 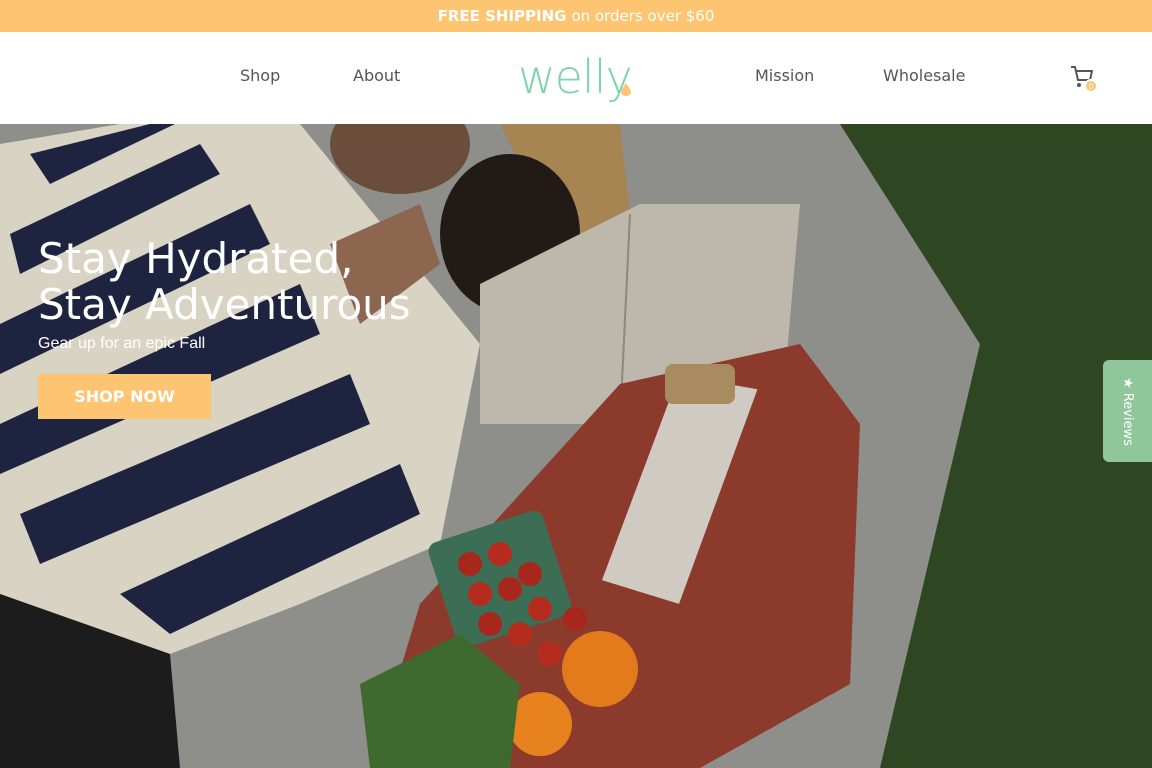 What do you see at coordinates (260, 75) in the screenshot?
I see `nav-link-shop: Shop` at bounding box center [260, 75].